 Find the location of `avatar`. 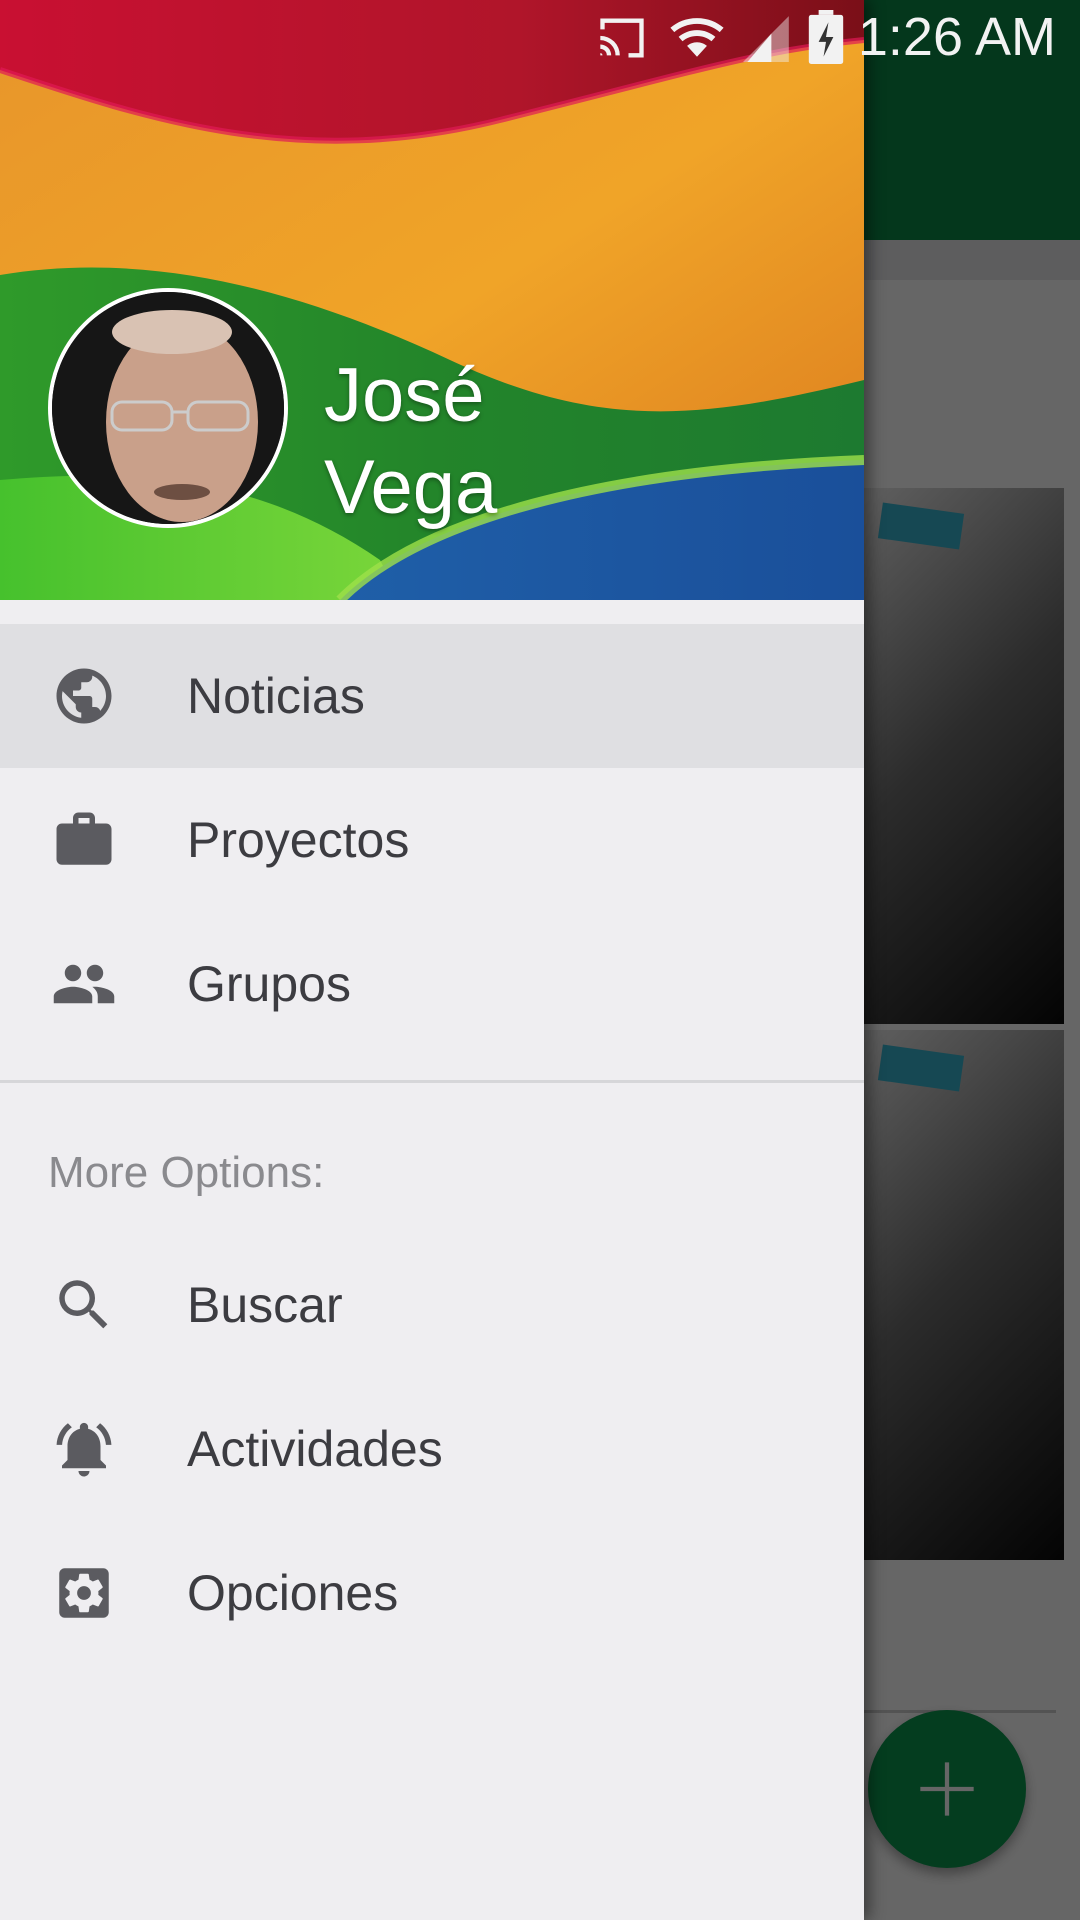

avatar is located at coordinates (168, 408).